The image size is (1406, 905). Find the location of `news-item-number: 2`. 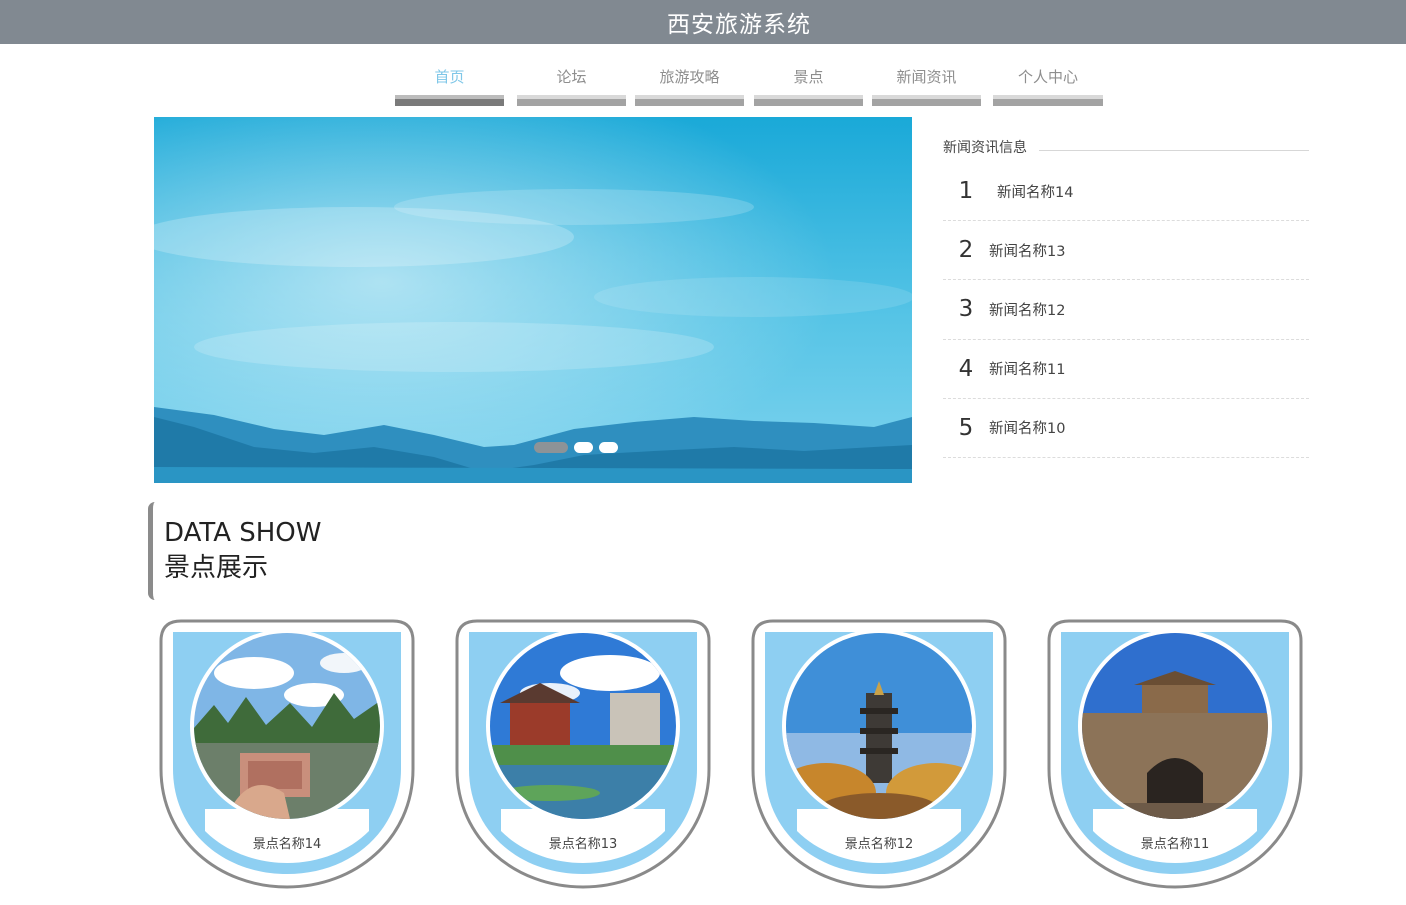

news-item-number: 2 is located at coordinates (966, 250).